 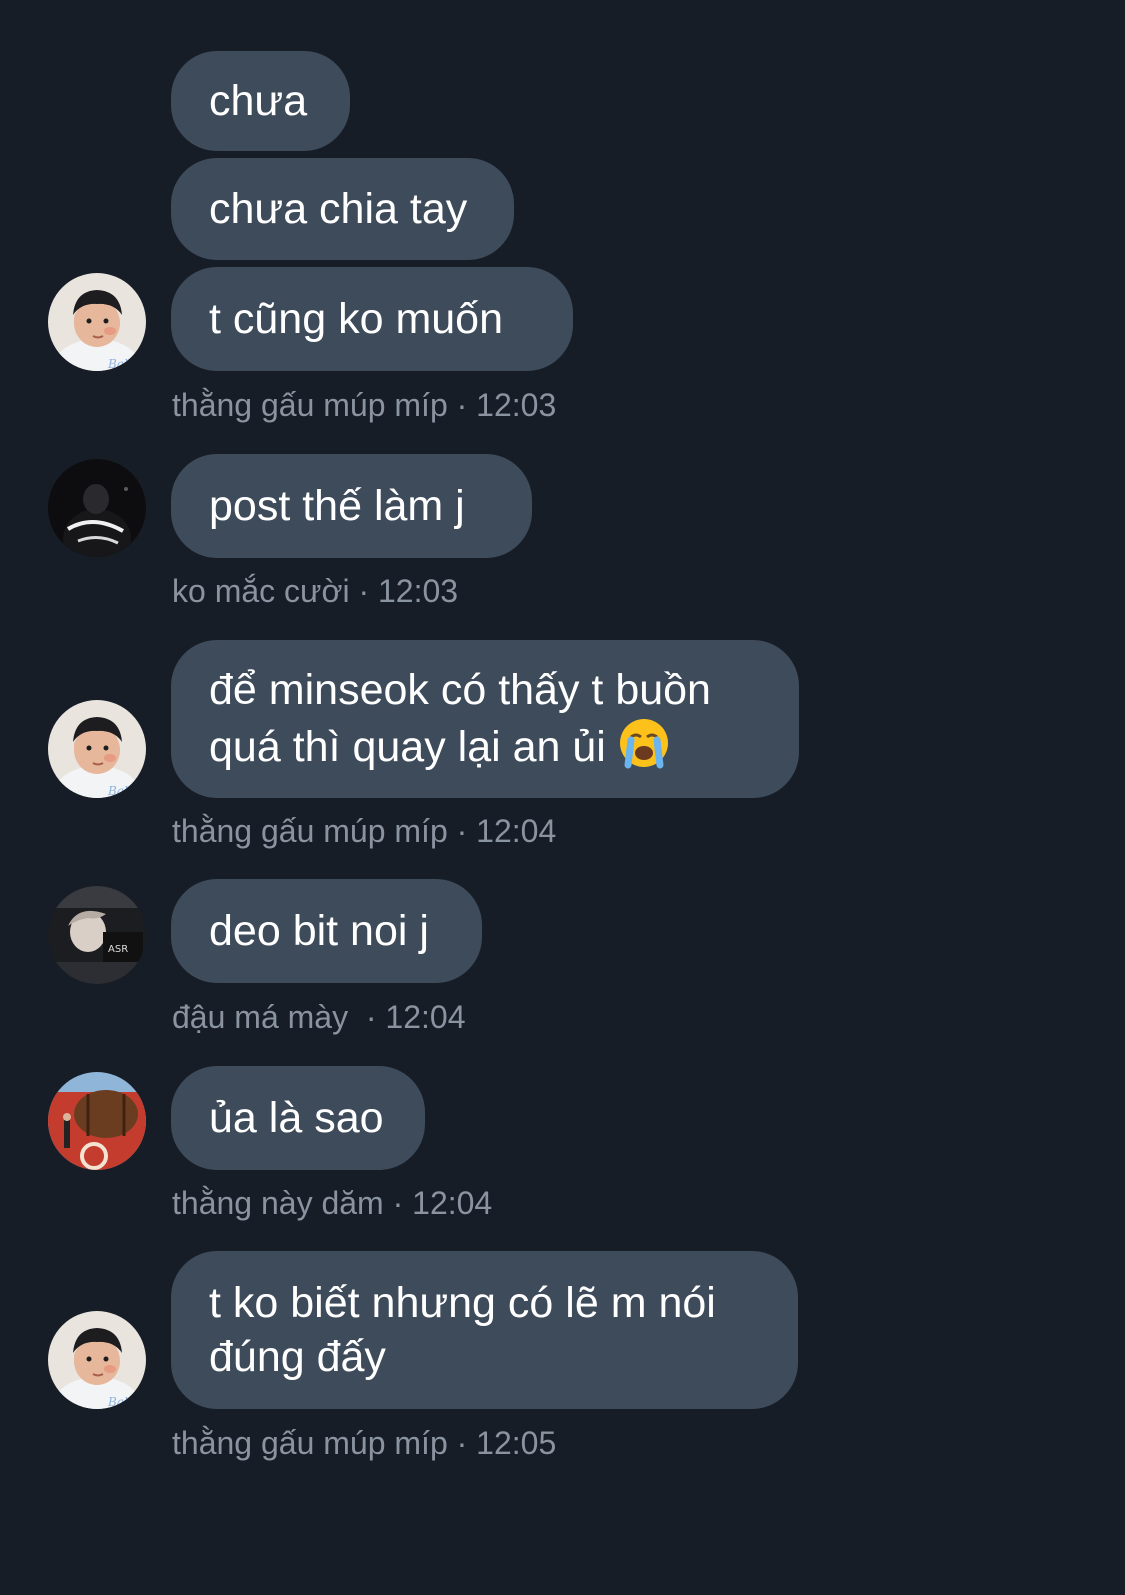 I want to click on avatar-barrel, so click(x=97, y=1121).